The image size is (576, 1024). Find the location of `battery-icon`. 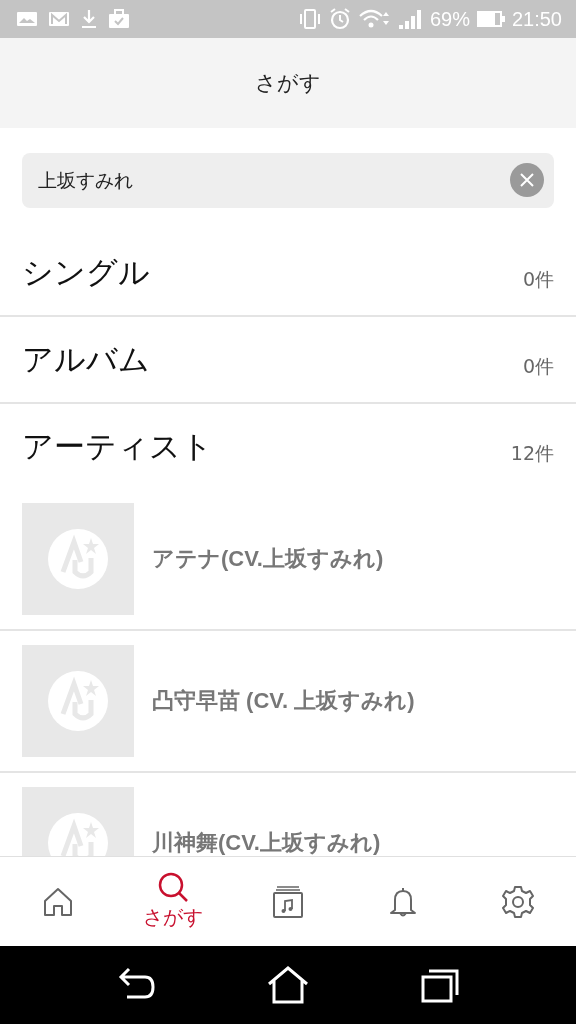

battery-icon is located at coordinates (490, 19).